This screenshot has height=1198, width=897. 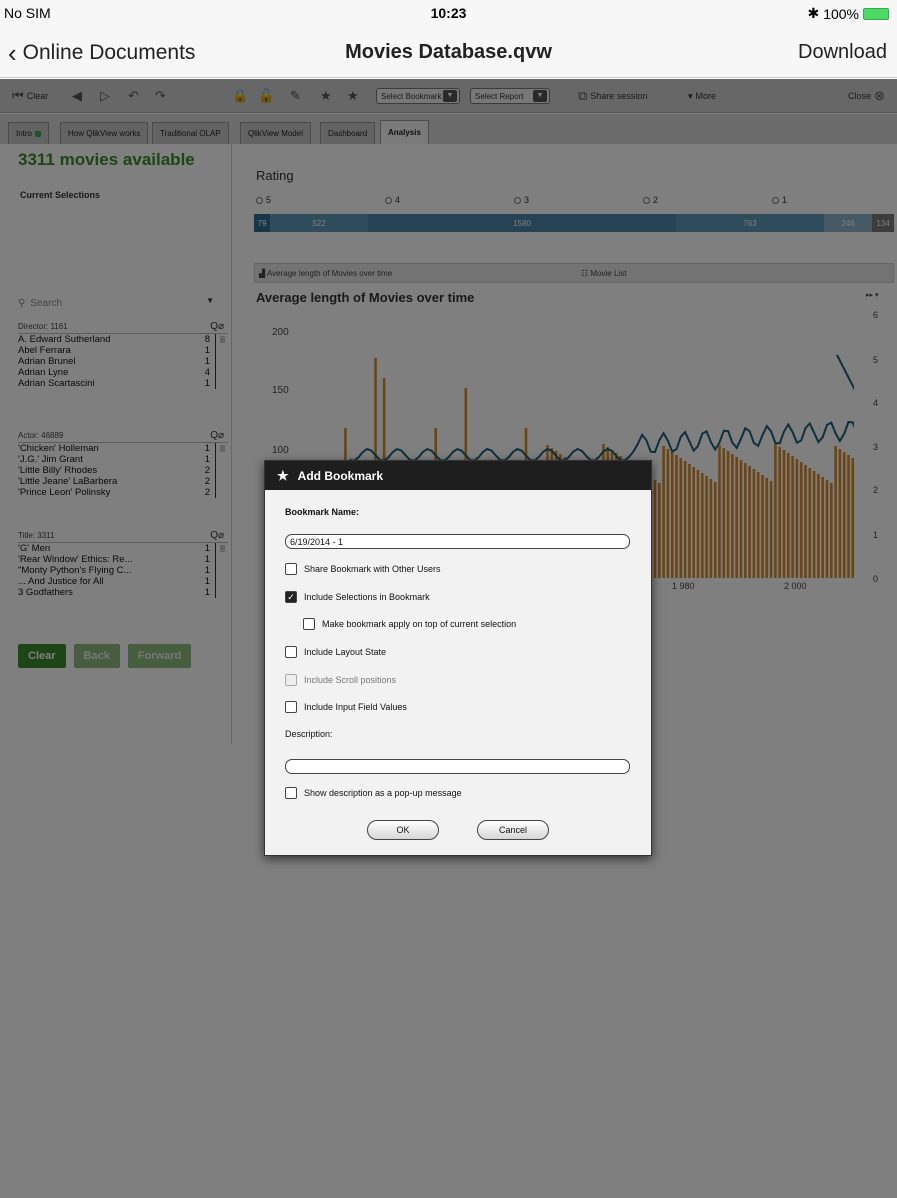 I want to click on checkbox-label: Include Input Field Values, so click(x=355, y=707).